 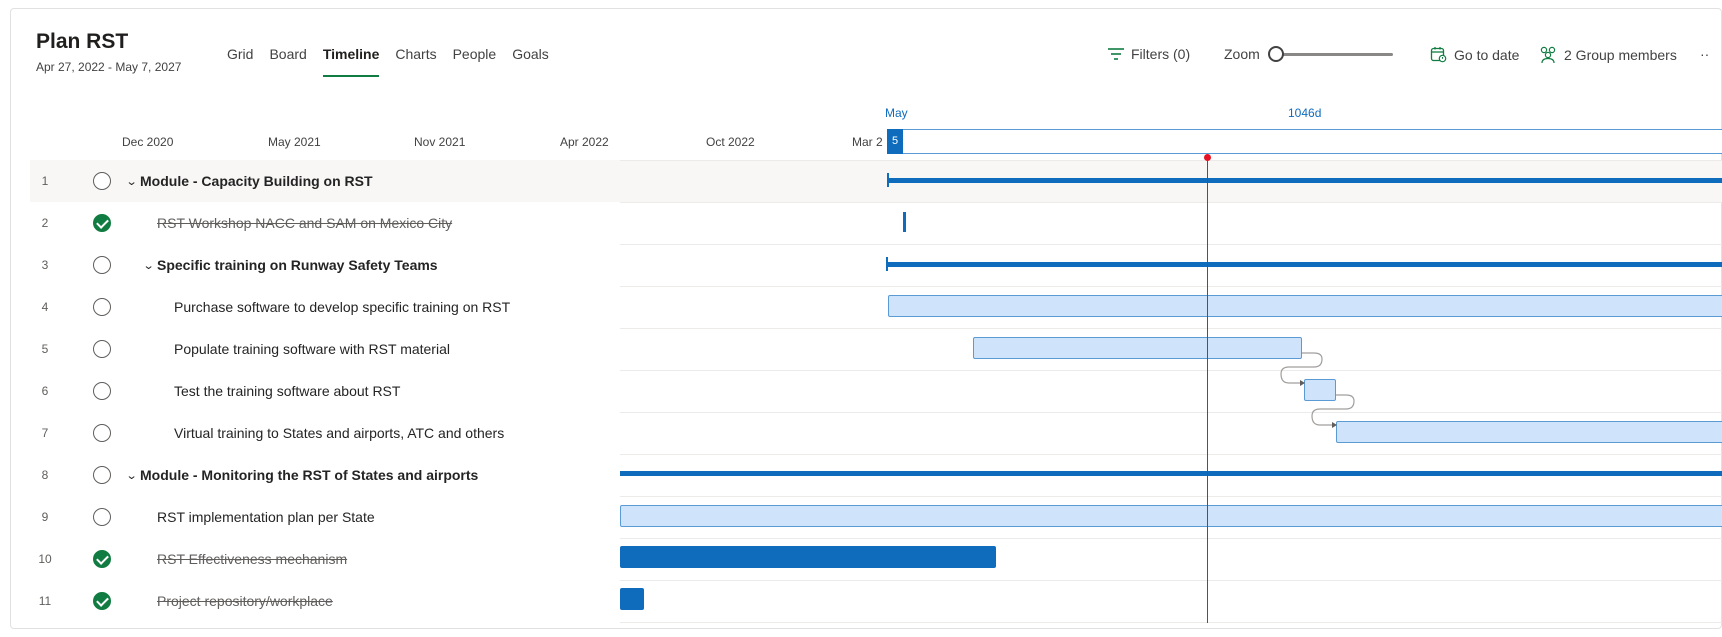 What do you see at coordinates (1207, 390) in the screenshot?
I see `today-marker-line` at bounding box center [1207, 390].